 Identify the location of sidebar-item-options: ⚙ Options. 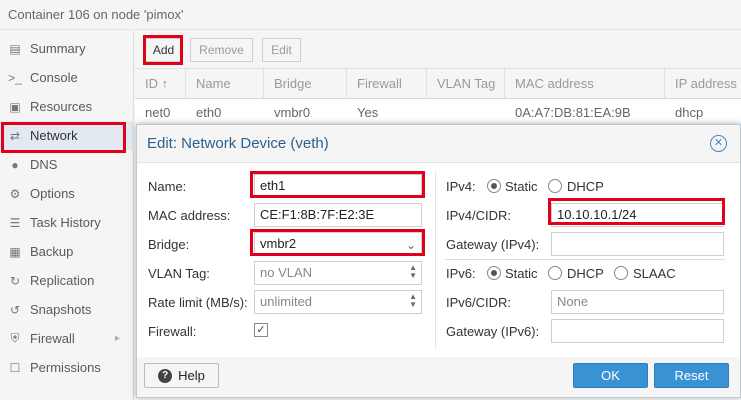
(67, 193).